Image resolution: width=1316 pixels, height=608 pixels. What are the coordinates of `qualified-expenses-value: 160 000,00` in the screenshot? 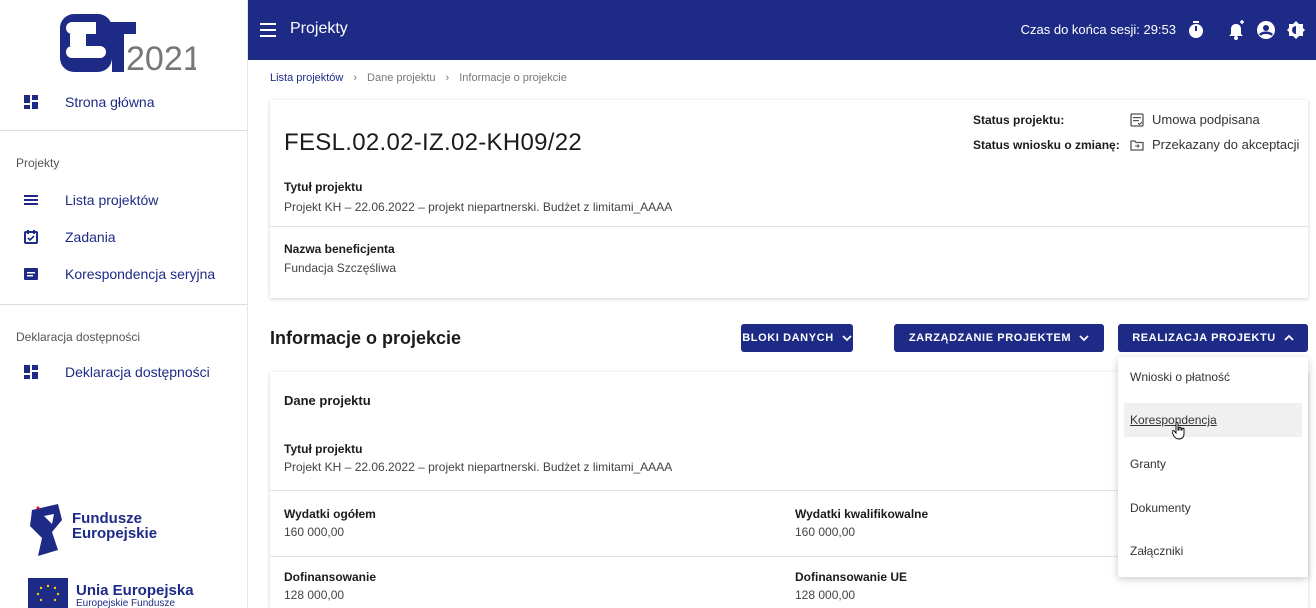 It's located at (825, 532).